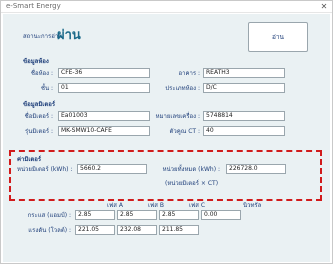  Describe the element at coordinates (166, 7) in the screenshot. I see `title-bar: e-Smart Energy ✕` at that location.